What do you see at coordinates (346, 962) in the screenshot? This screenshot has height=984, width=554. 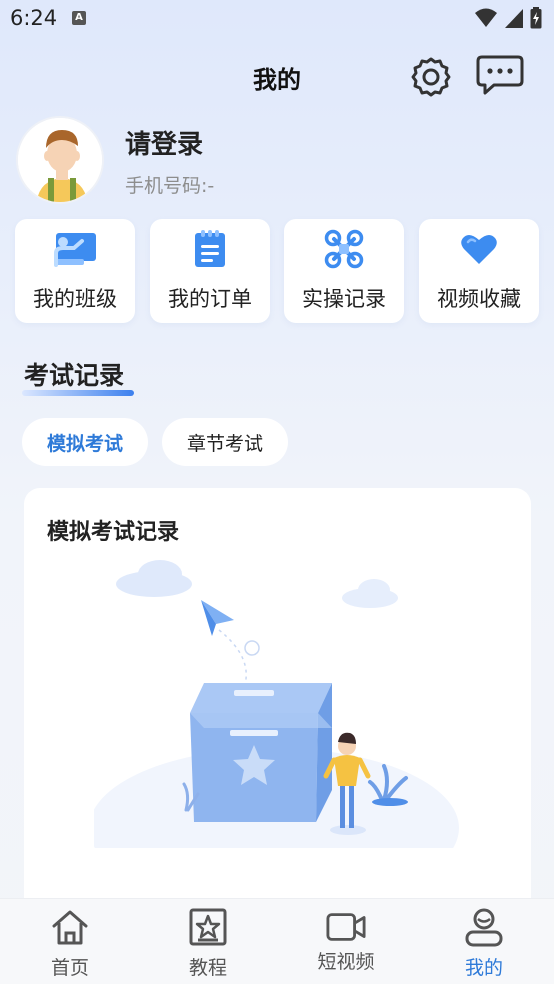 I see `nav-label: 短视频` at bounding box center [346, 962].